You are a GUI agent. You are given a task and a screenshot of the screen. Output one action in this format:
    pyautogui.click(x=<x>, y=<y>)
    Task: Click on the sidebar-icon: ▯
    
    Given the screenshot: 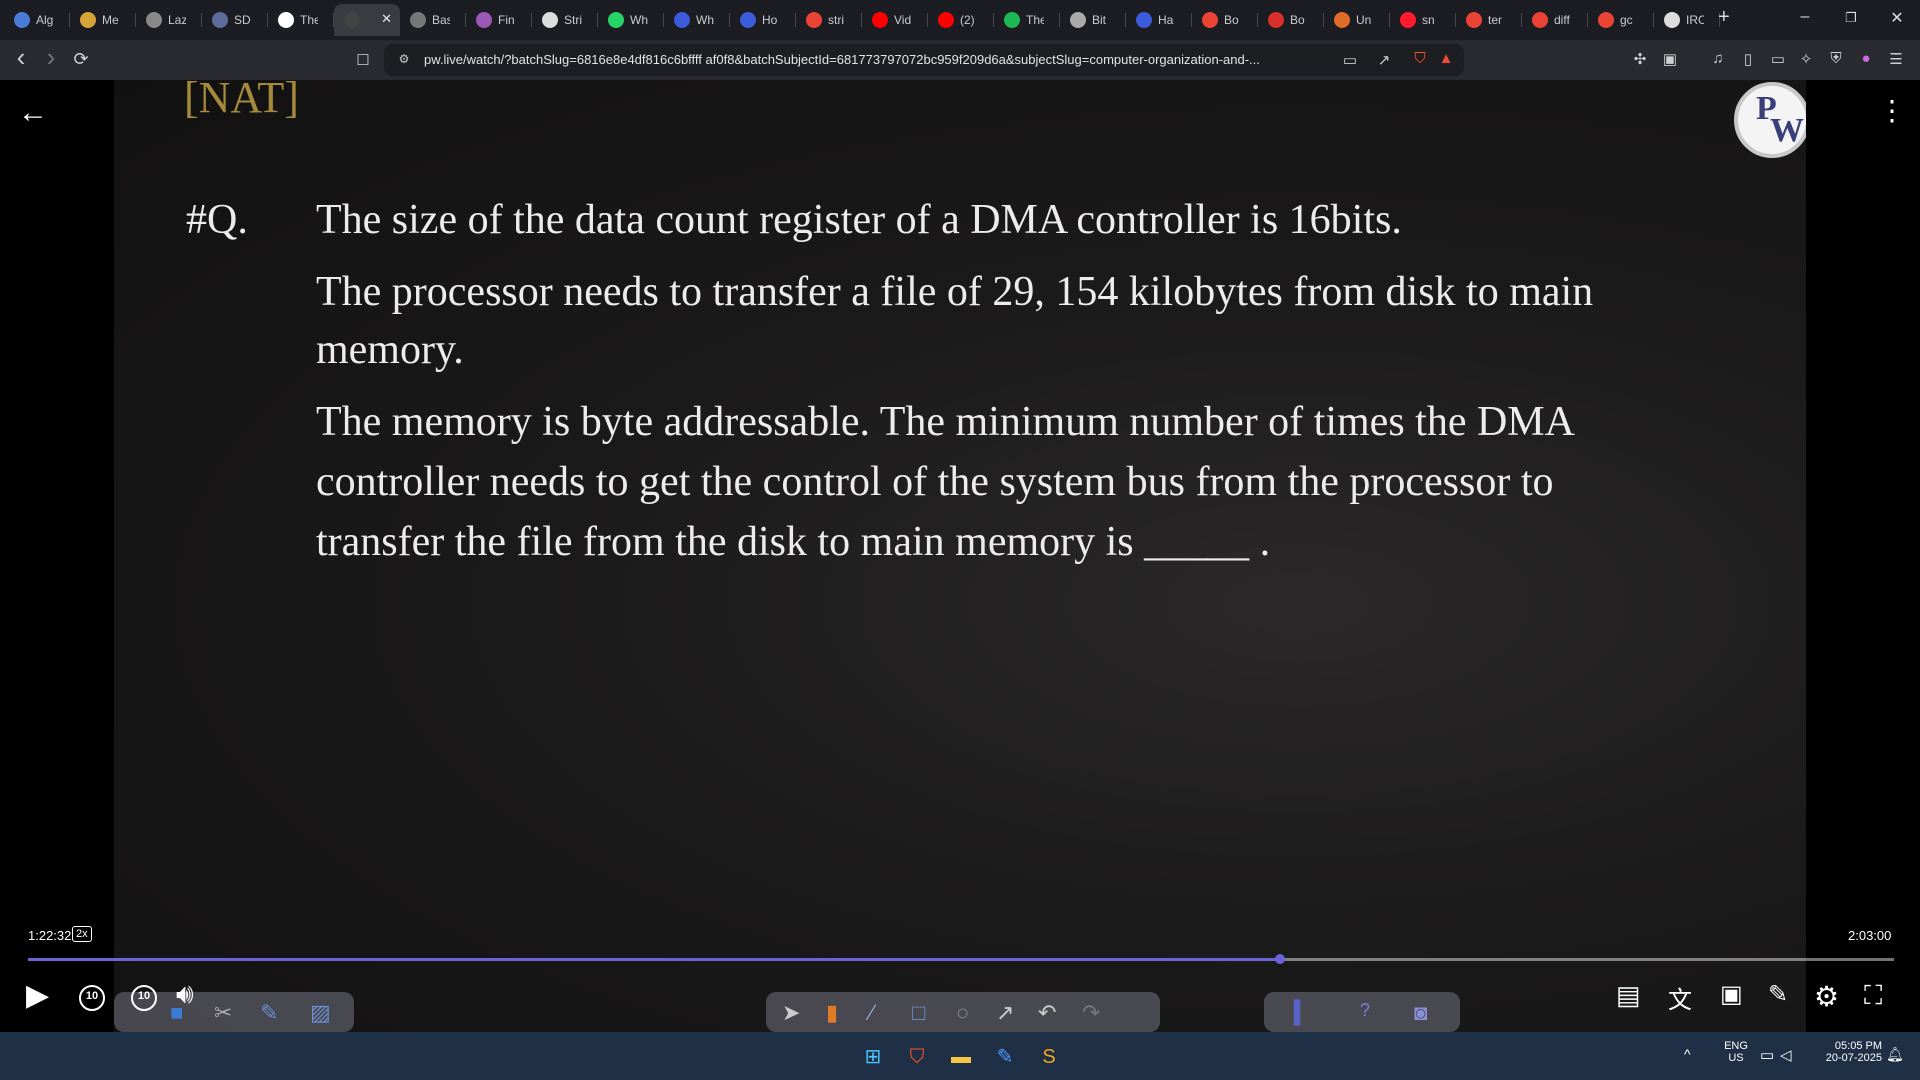 What is the action you would take?
    pyautogui.click(x=1748, y=59)
    